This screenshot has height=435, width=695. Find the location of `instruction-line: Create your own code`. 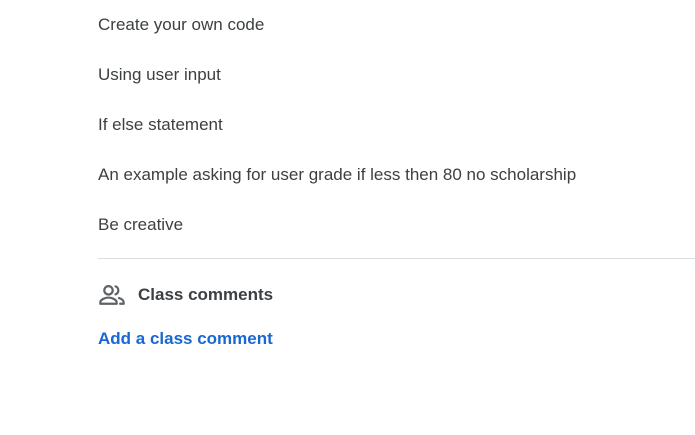

instruction-line: Create your own code is located at coordinates (181, 24).